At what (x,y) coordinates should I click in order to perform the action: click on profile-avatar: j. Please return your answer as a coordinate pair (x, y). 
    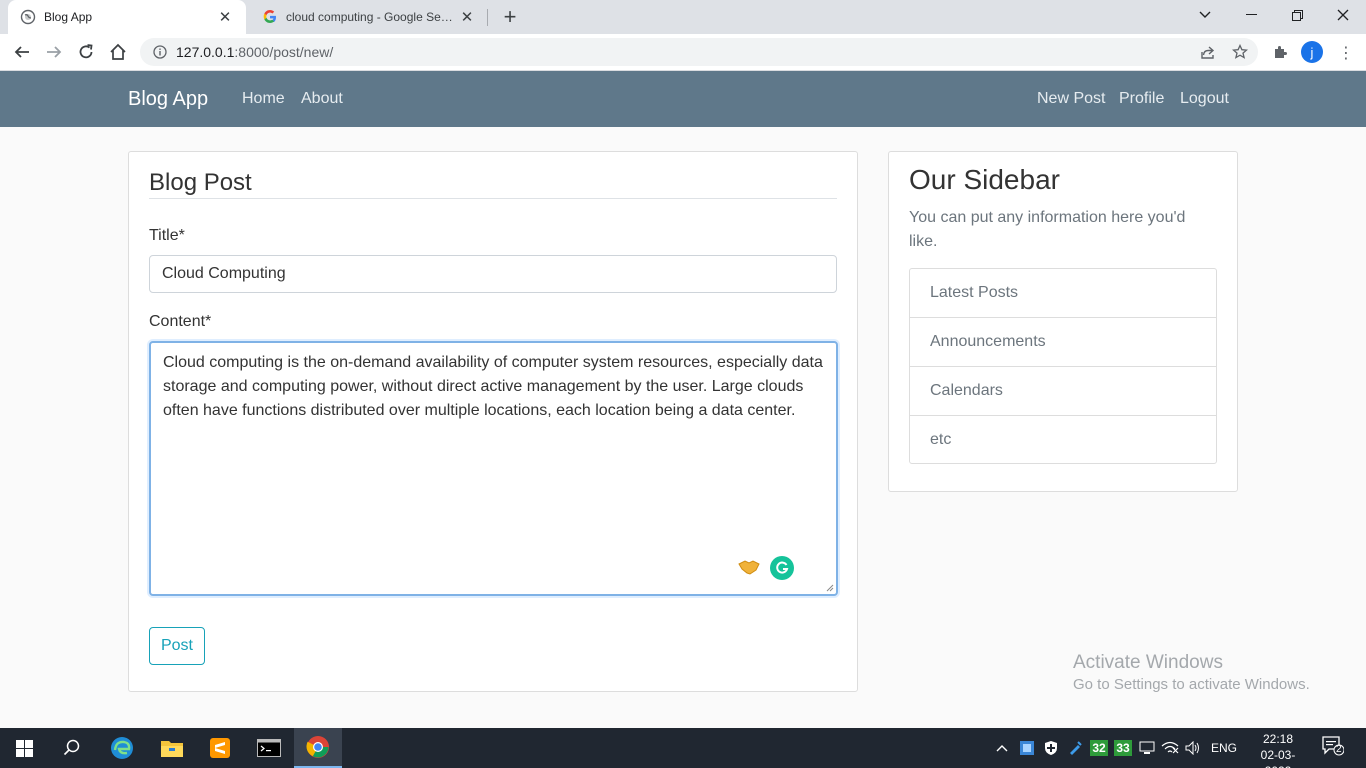
    Looking at the image, I should click on (1312, 52).